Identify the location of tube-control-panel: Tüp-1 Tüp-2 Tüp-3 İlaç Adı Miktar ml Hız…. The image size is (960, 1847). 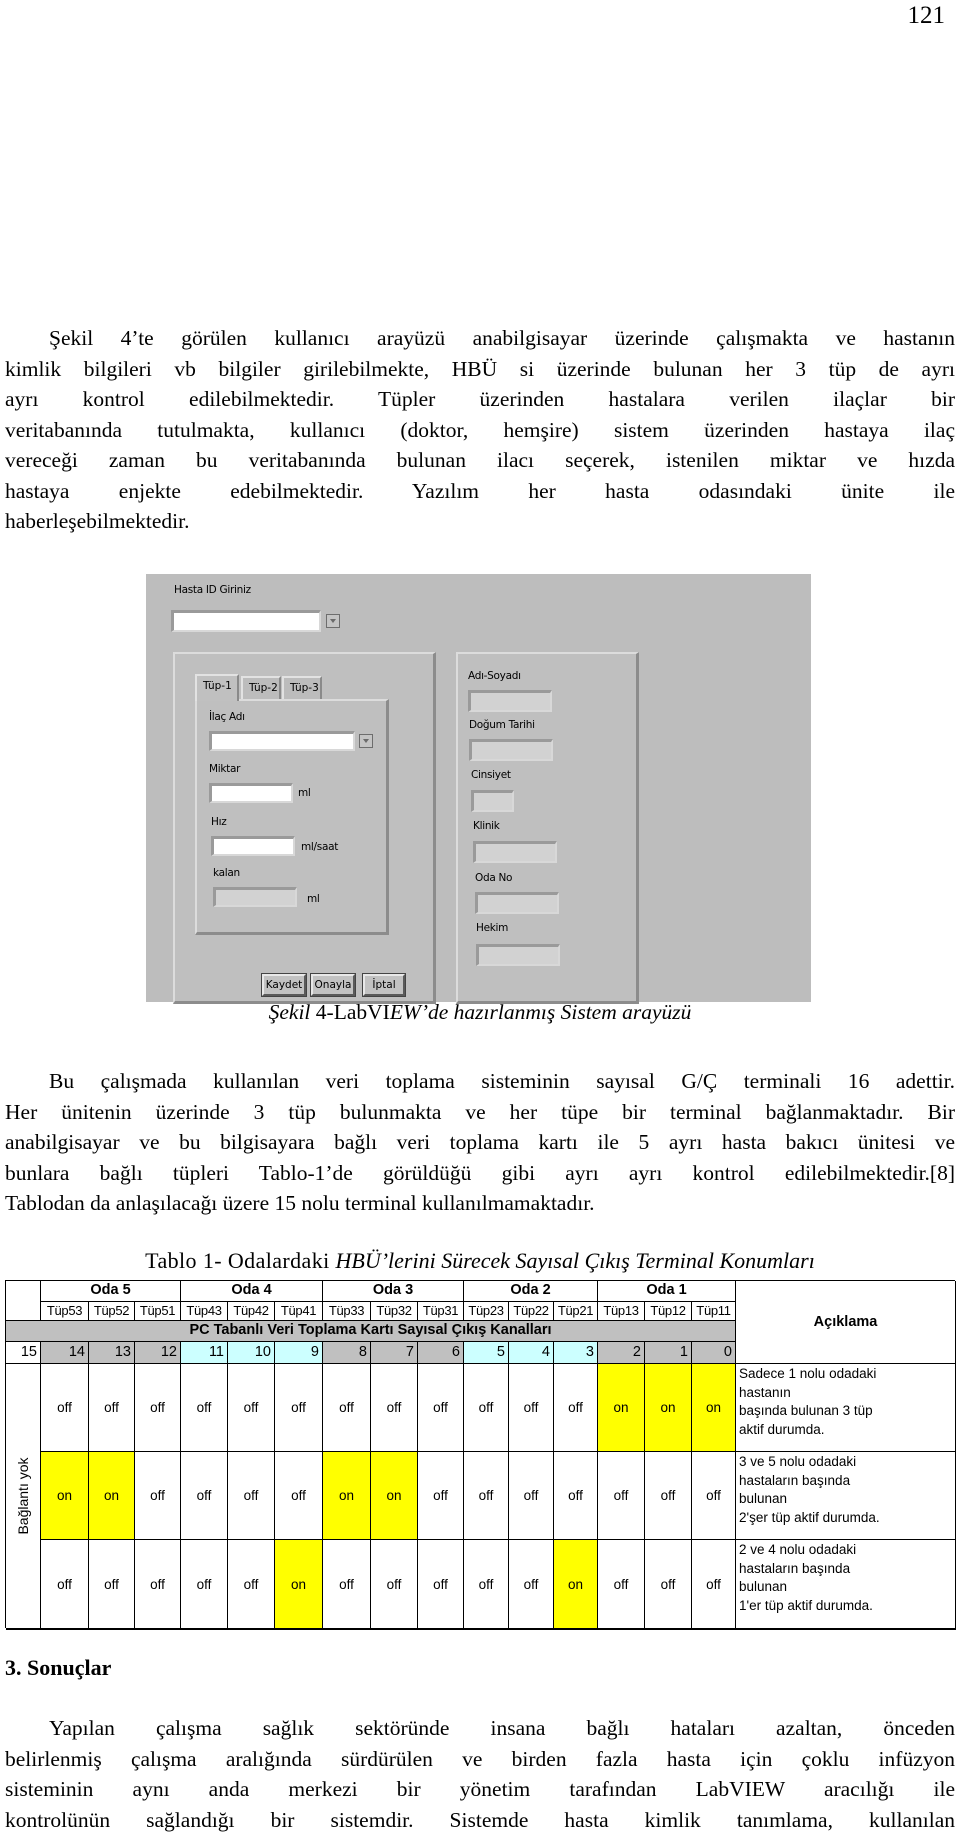
(304, 828).